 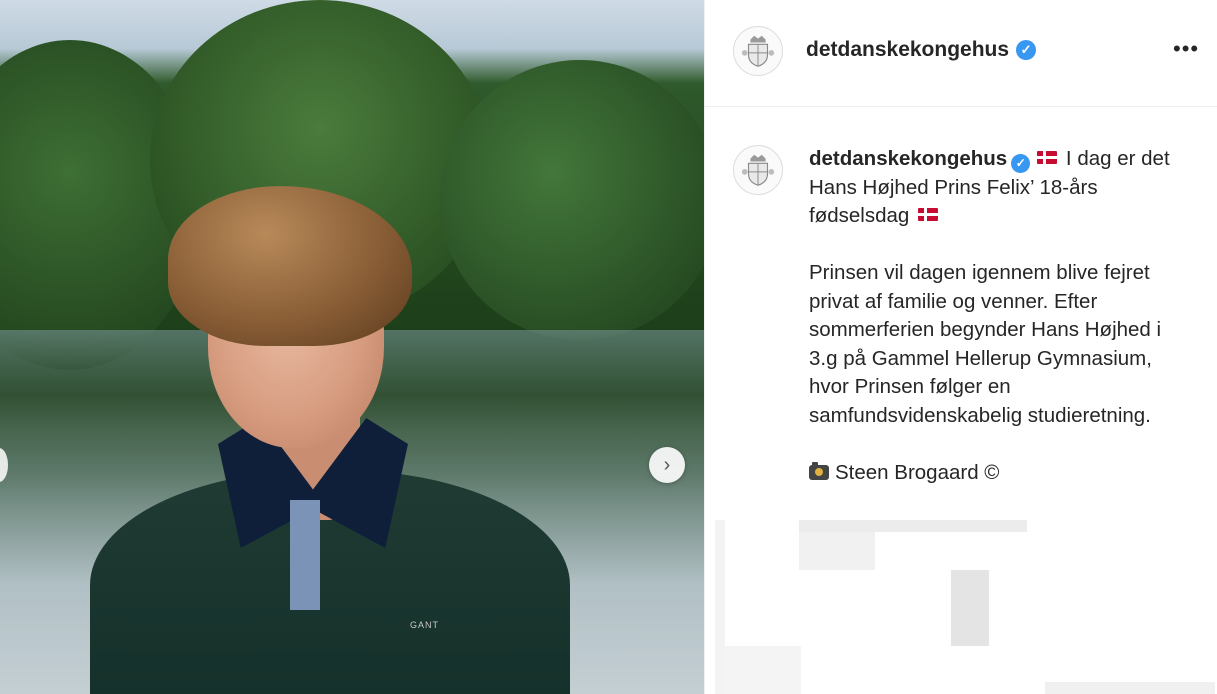 I want to click on caption-avatar, so click(x=758, y=170).